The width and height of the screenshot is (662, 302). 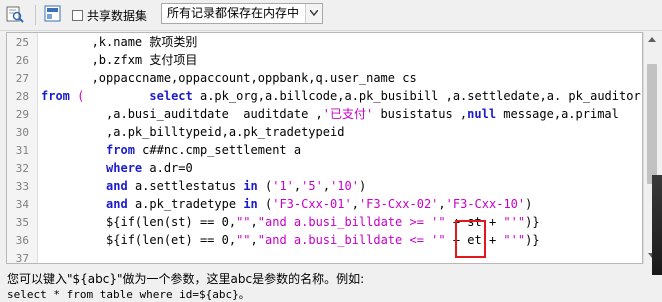 What do you see at coordinates (22, 222) in the screenshot?
I see `line-number: 35` at bounding box center [22, 222].